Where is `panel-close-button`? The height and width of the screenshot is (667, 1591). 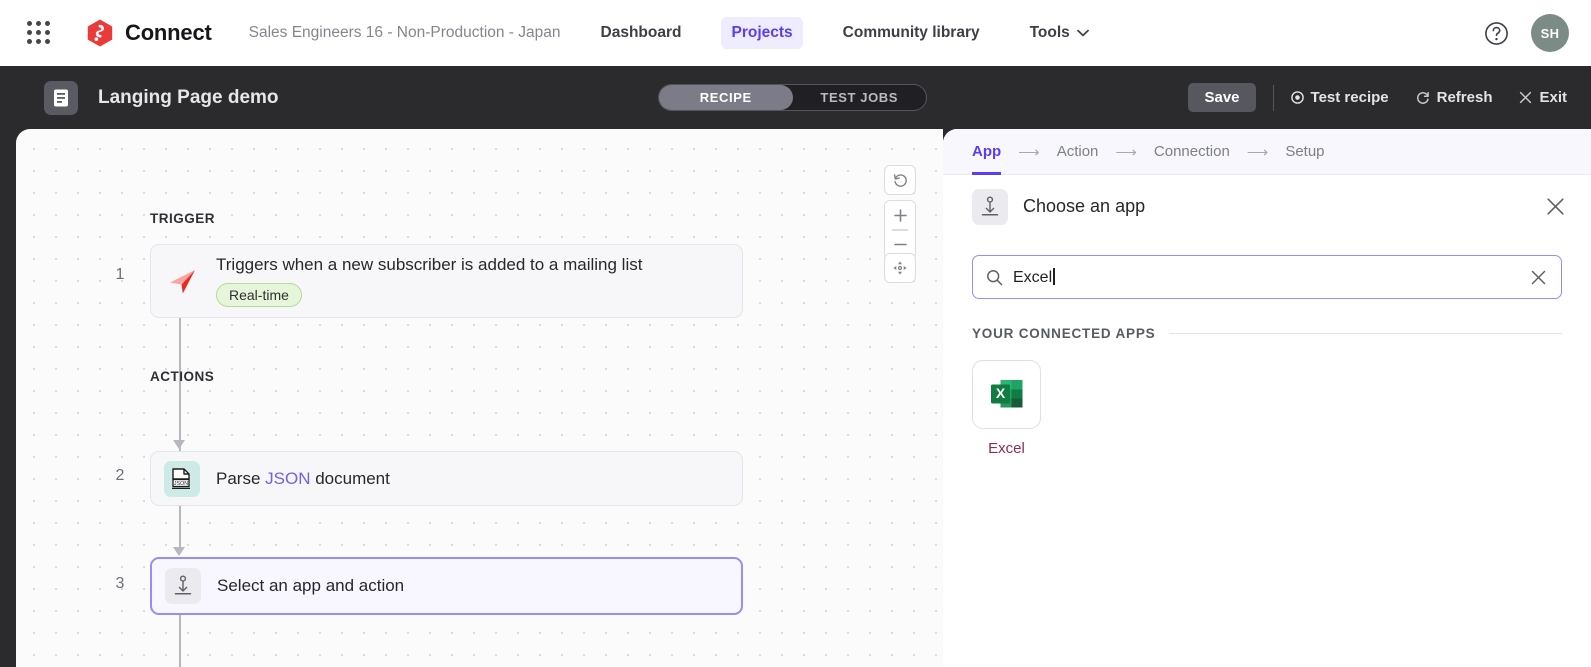 panel-close-button is located at coordinates (1555, 206).